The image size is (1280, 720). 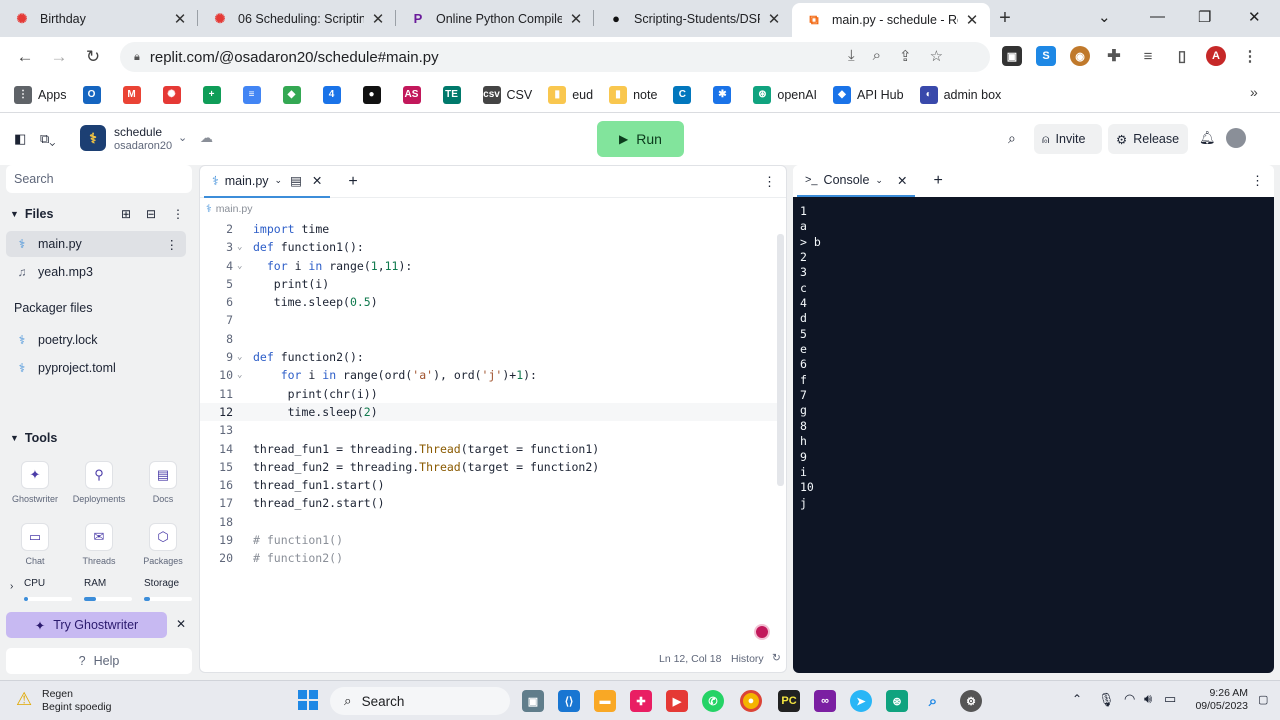 I want to click on file-item: ♫ yeah.mp3, so click(x=96, y=272).